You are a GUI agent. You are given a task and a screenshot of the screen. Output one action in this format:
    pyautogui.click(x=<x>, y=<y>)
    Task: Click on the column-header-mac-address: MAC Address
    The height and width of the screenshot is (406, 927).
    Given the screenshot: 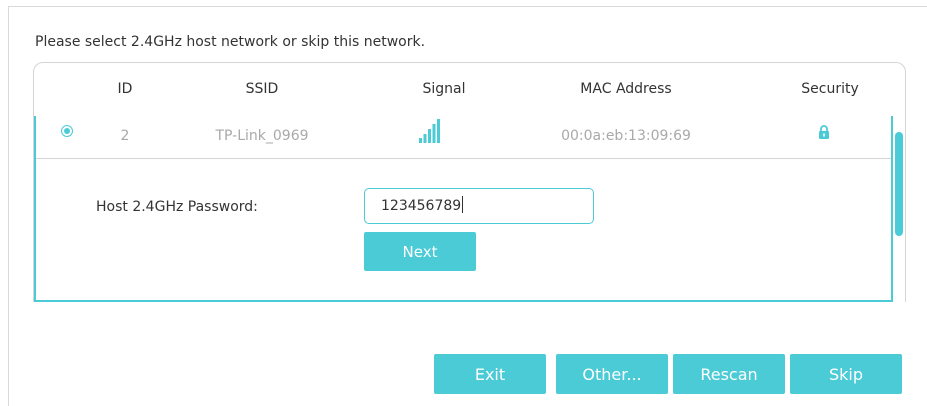 What is the action you would take?
    pyautogui.click(x=626, y=89)
    